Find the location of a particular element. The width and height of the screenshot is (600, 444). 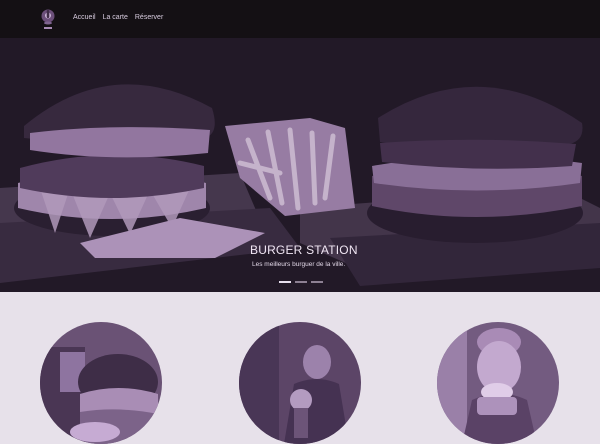

carousel-indicators is located at coordinates (301, 282).